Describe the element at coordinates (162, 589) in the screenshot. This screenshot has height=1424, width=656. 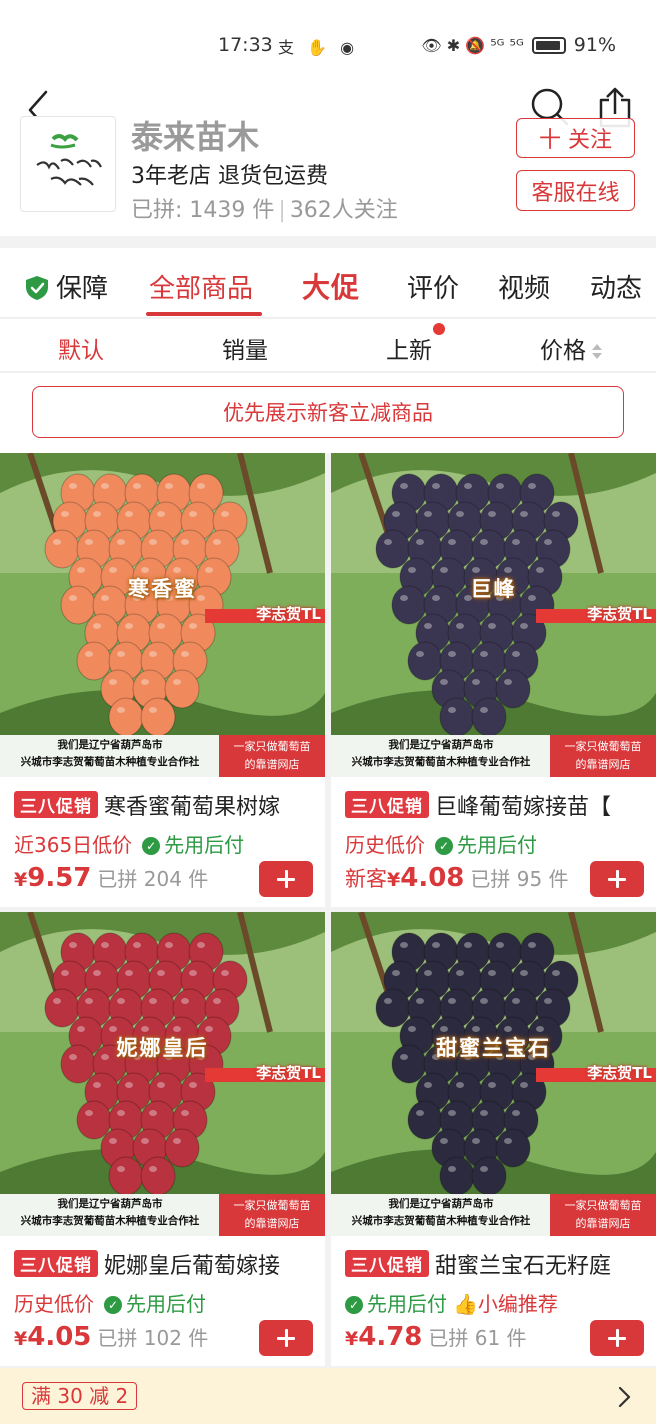
I see `variety-caption: 寒香蜜` at that location.